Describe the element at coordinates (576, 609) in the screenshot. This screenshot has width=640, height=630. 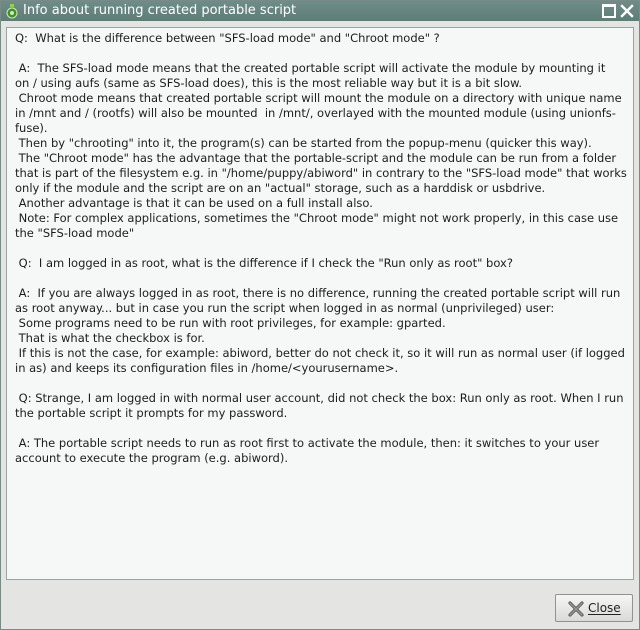
I see `close-x-icon` at that location.